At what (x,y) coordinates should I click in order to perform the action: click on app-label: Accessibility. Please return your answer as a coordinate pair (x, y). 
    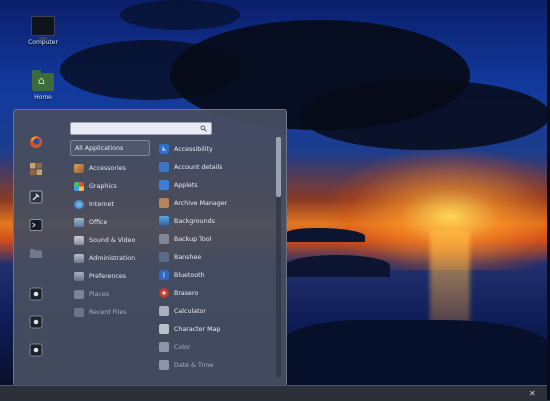
    Looking at the image, I should click on (193, 149).